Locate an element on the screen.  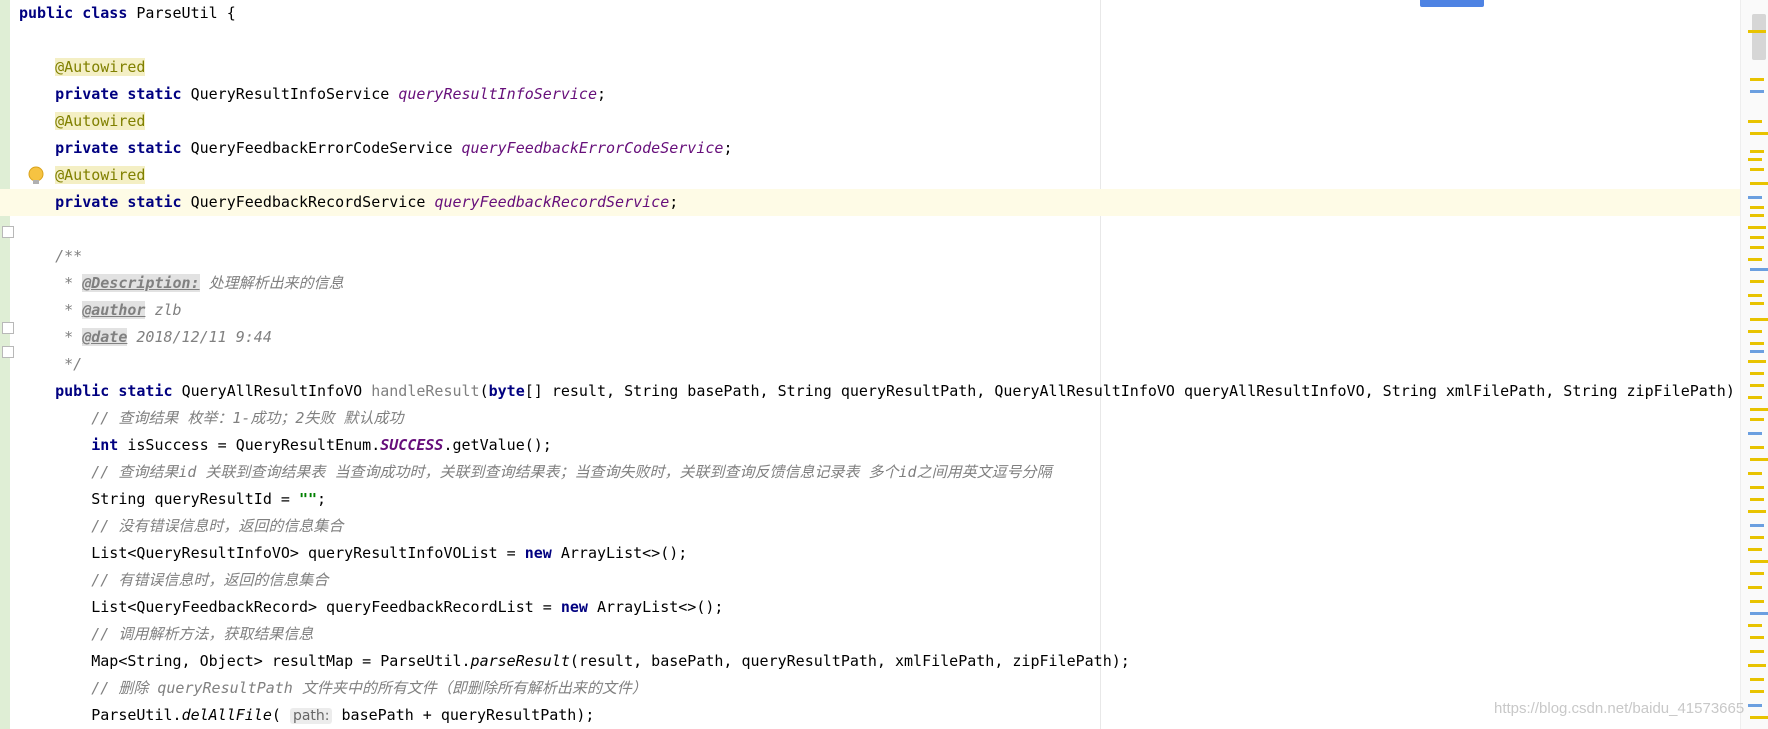
code-line: /** is located at coordinates (879, 256).